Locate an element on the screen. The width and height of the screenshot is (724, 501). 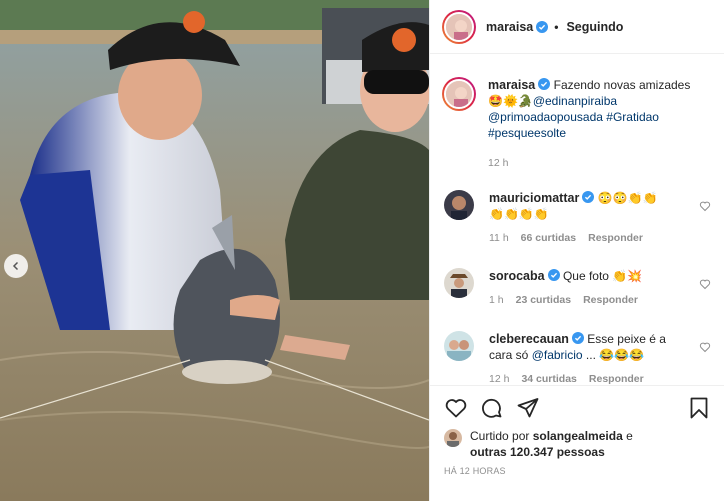
comment-time: 11 h is located at coordinates (499, 238).